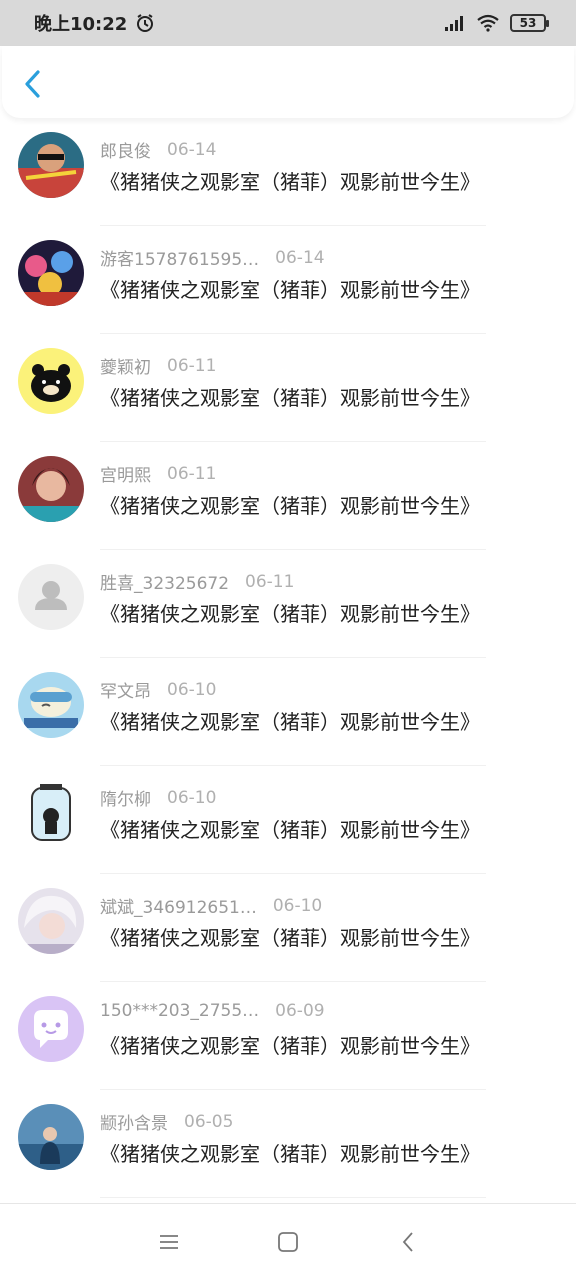 The width and height of the screenshot is (576, 1280). I want to click on item-meta: 夔颖初 06-11, so click(158, 366).